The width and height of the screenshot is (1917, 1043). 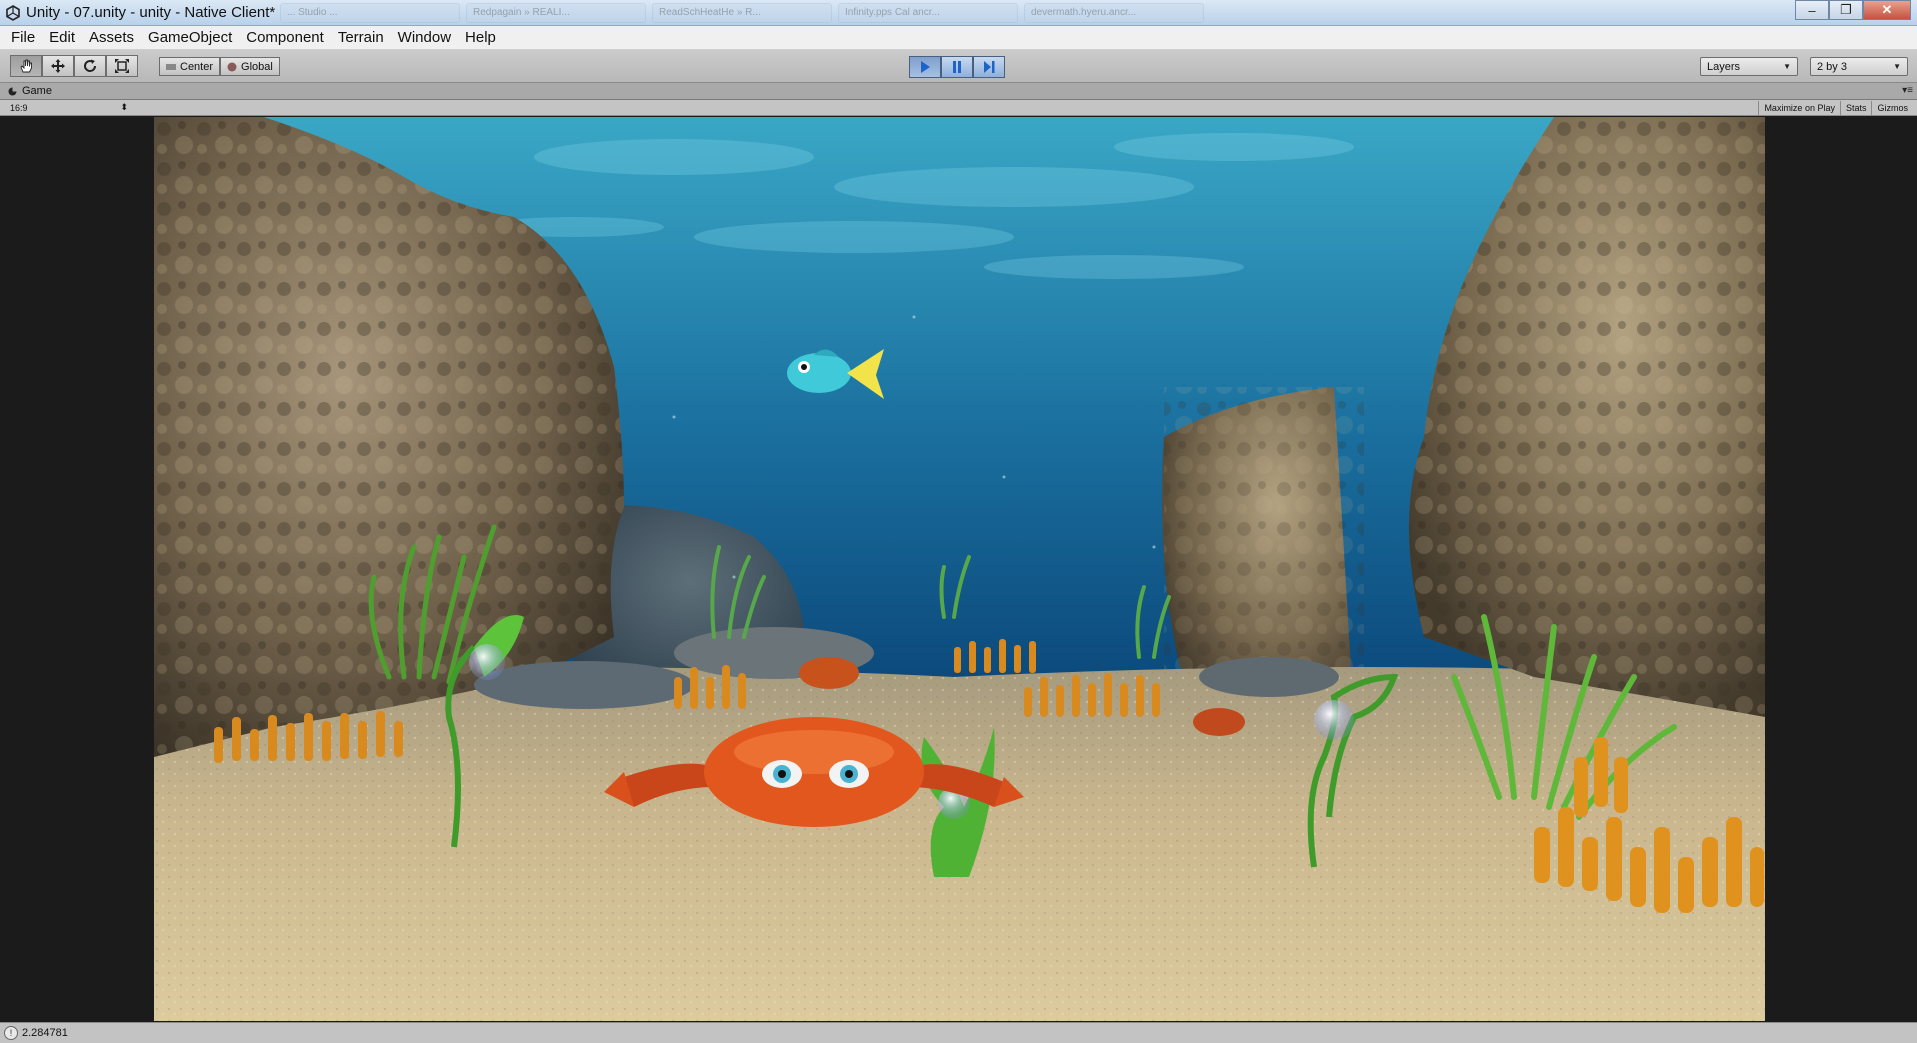 I want to click on scale-icon, so click(x=122, y=66).